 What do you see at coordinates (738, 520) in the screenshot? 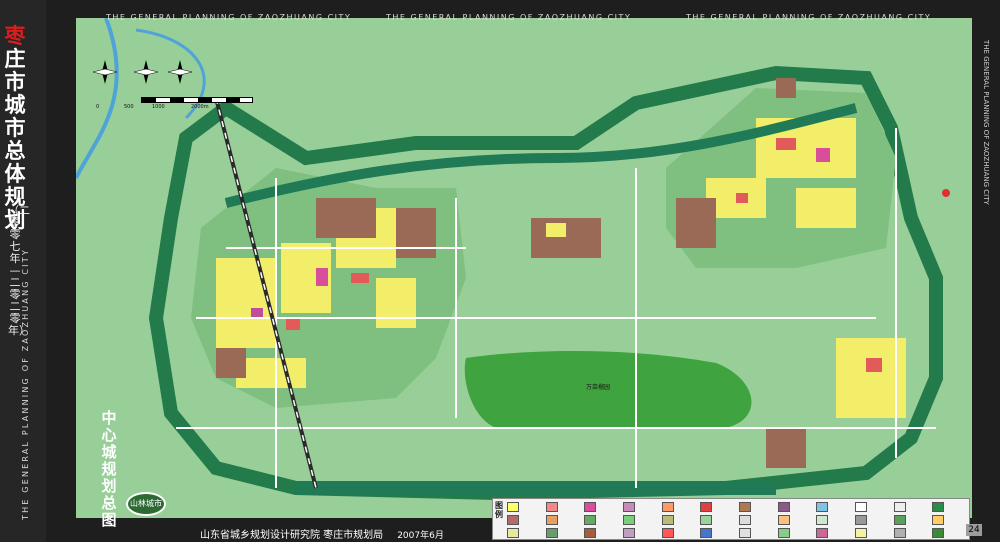
I see `legend-grid` at bounding box center [738, 520].